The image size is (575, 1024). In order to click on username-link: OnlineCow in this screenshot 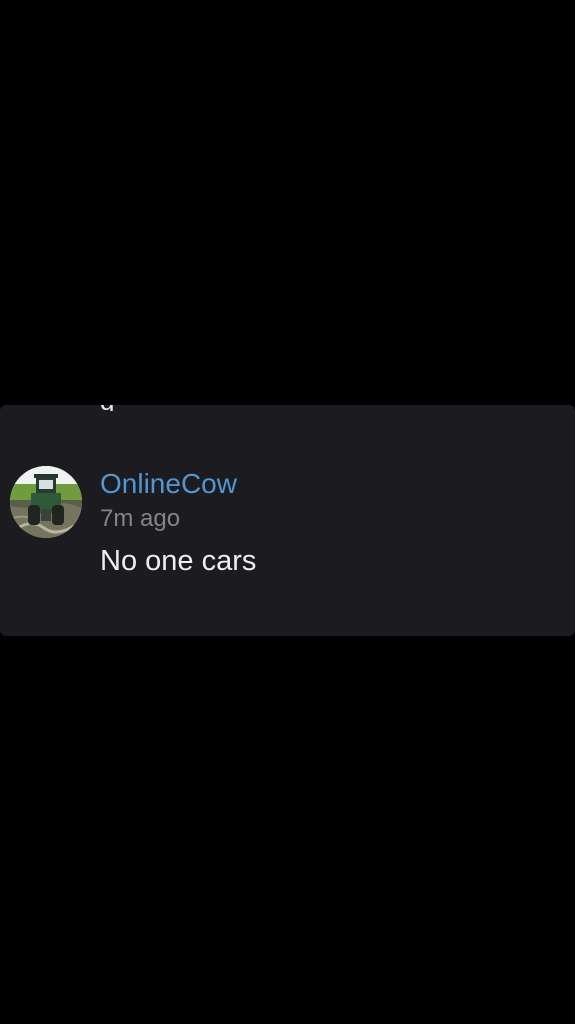, I will do `click(327, 484)`.